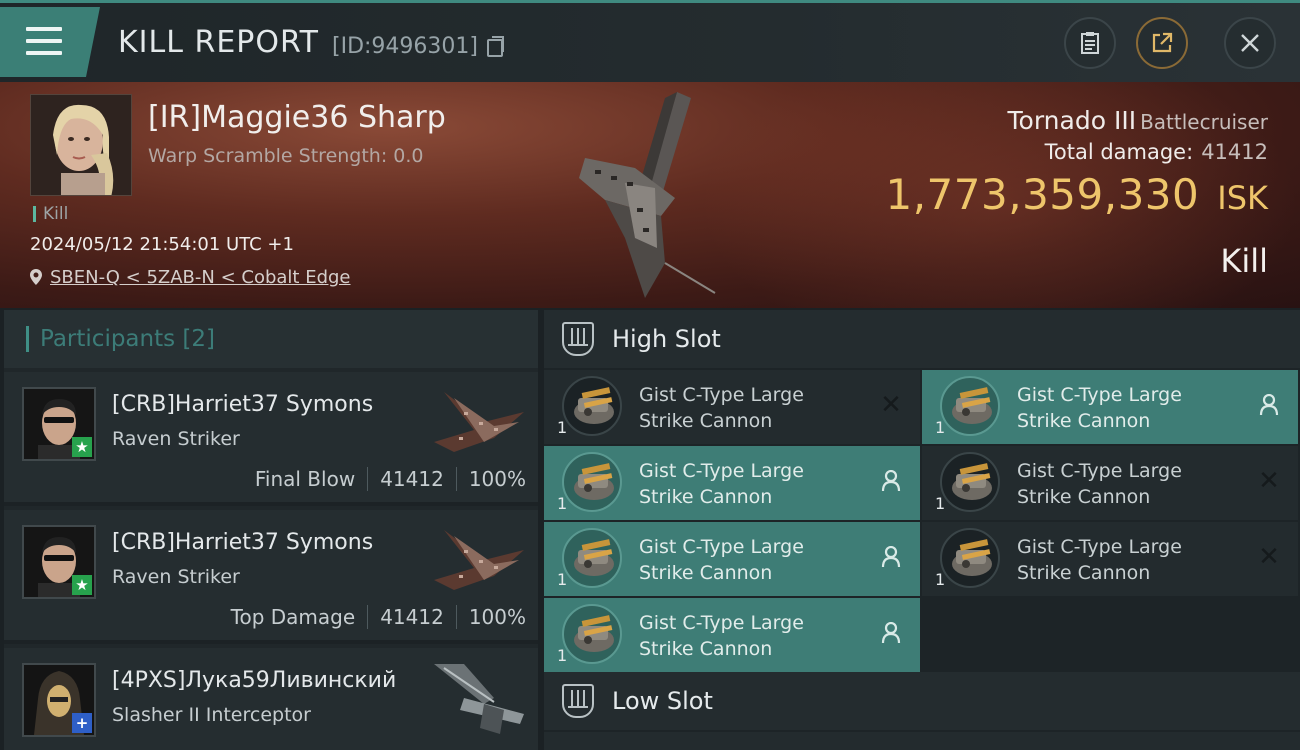 Image resolution: width=1300 pixels, height=750 pixels. I want to click on participant-avatar: +, so click(59, 700).